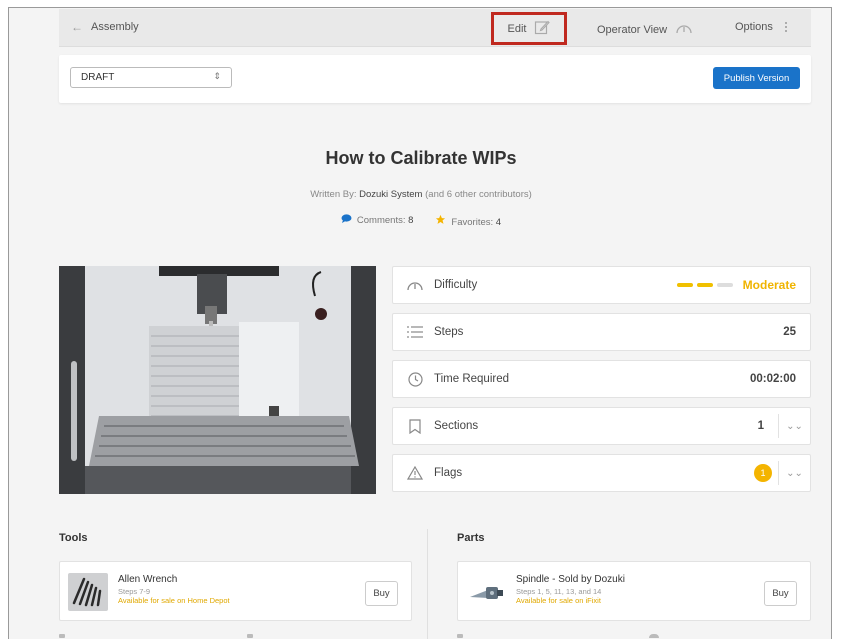 Image resolution: width=843 pixels, height=639 pixels. I want to click on sections-row: Sections 1 ⌄⌄, so click(601, 426).